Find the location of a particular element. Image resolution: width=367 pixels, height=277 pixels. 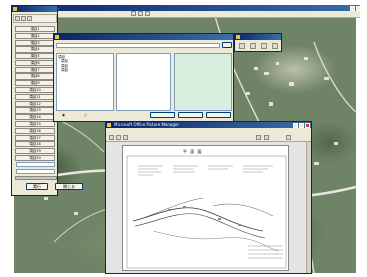

main-toolbar is located at coordinates (185, 14).